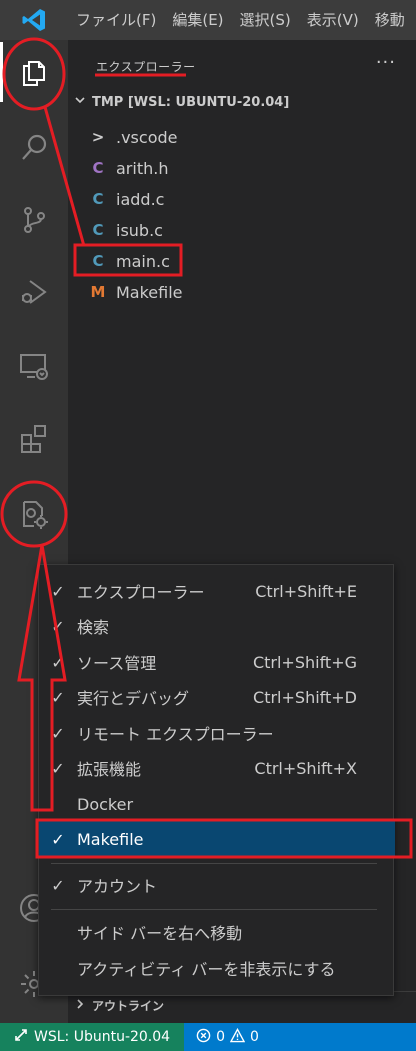 This screenshot has width=416, height=1051. I want to click on remote-label: WSL: Ubuntu-20.04, so click(102, 1037).